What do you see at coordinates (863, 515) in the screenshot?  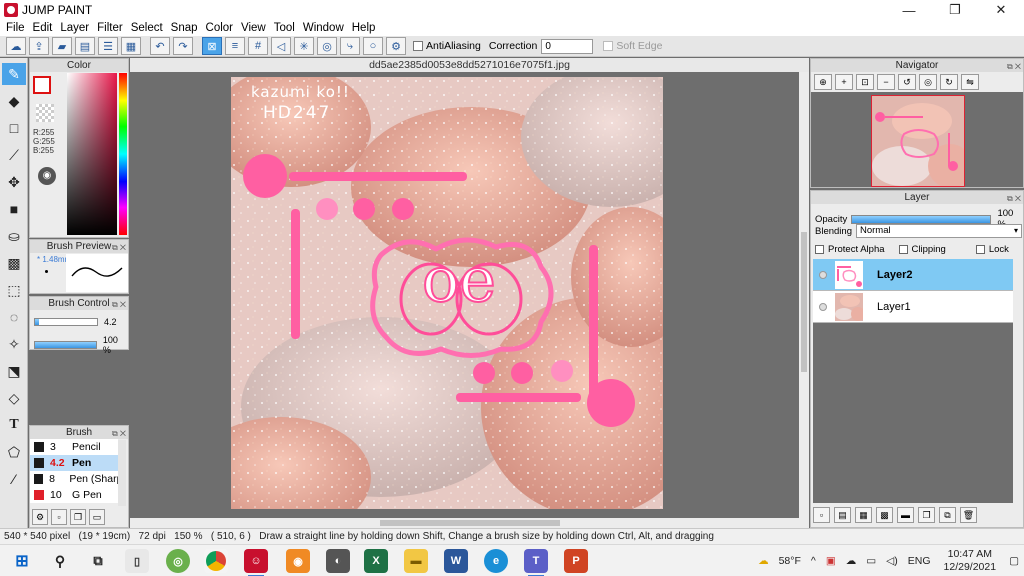 I see `new-halftone-layer-icon: ▦` at bounding box center [863, 515].